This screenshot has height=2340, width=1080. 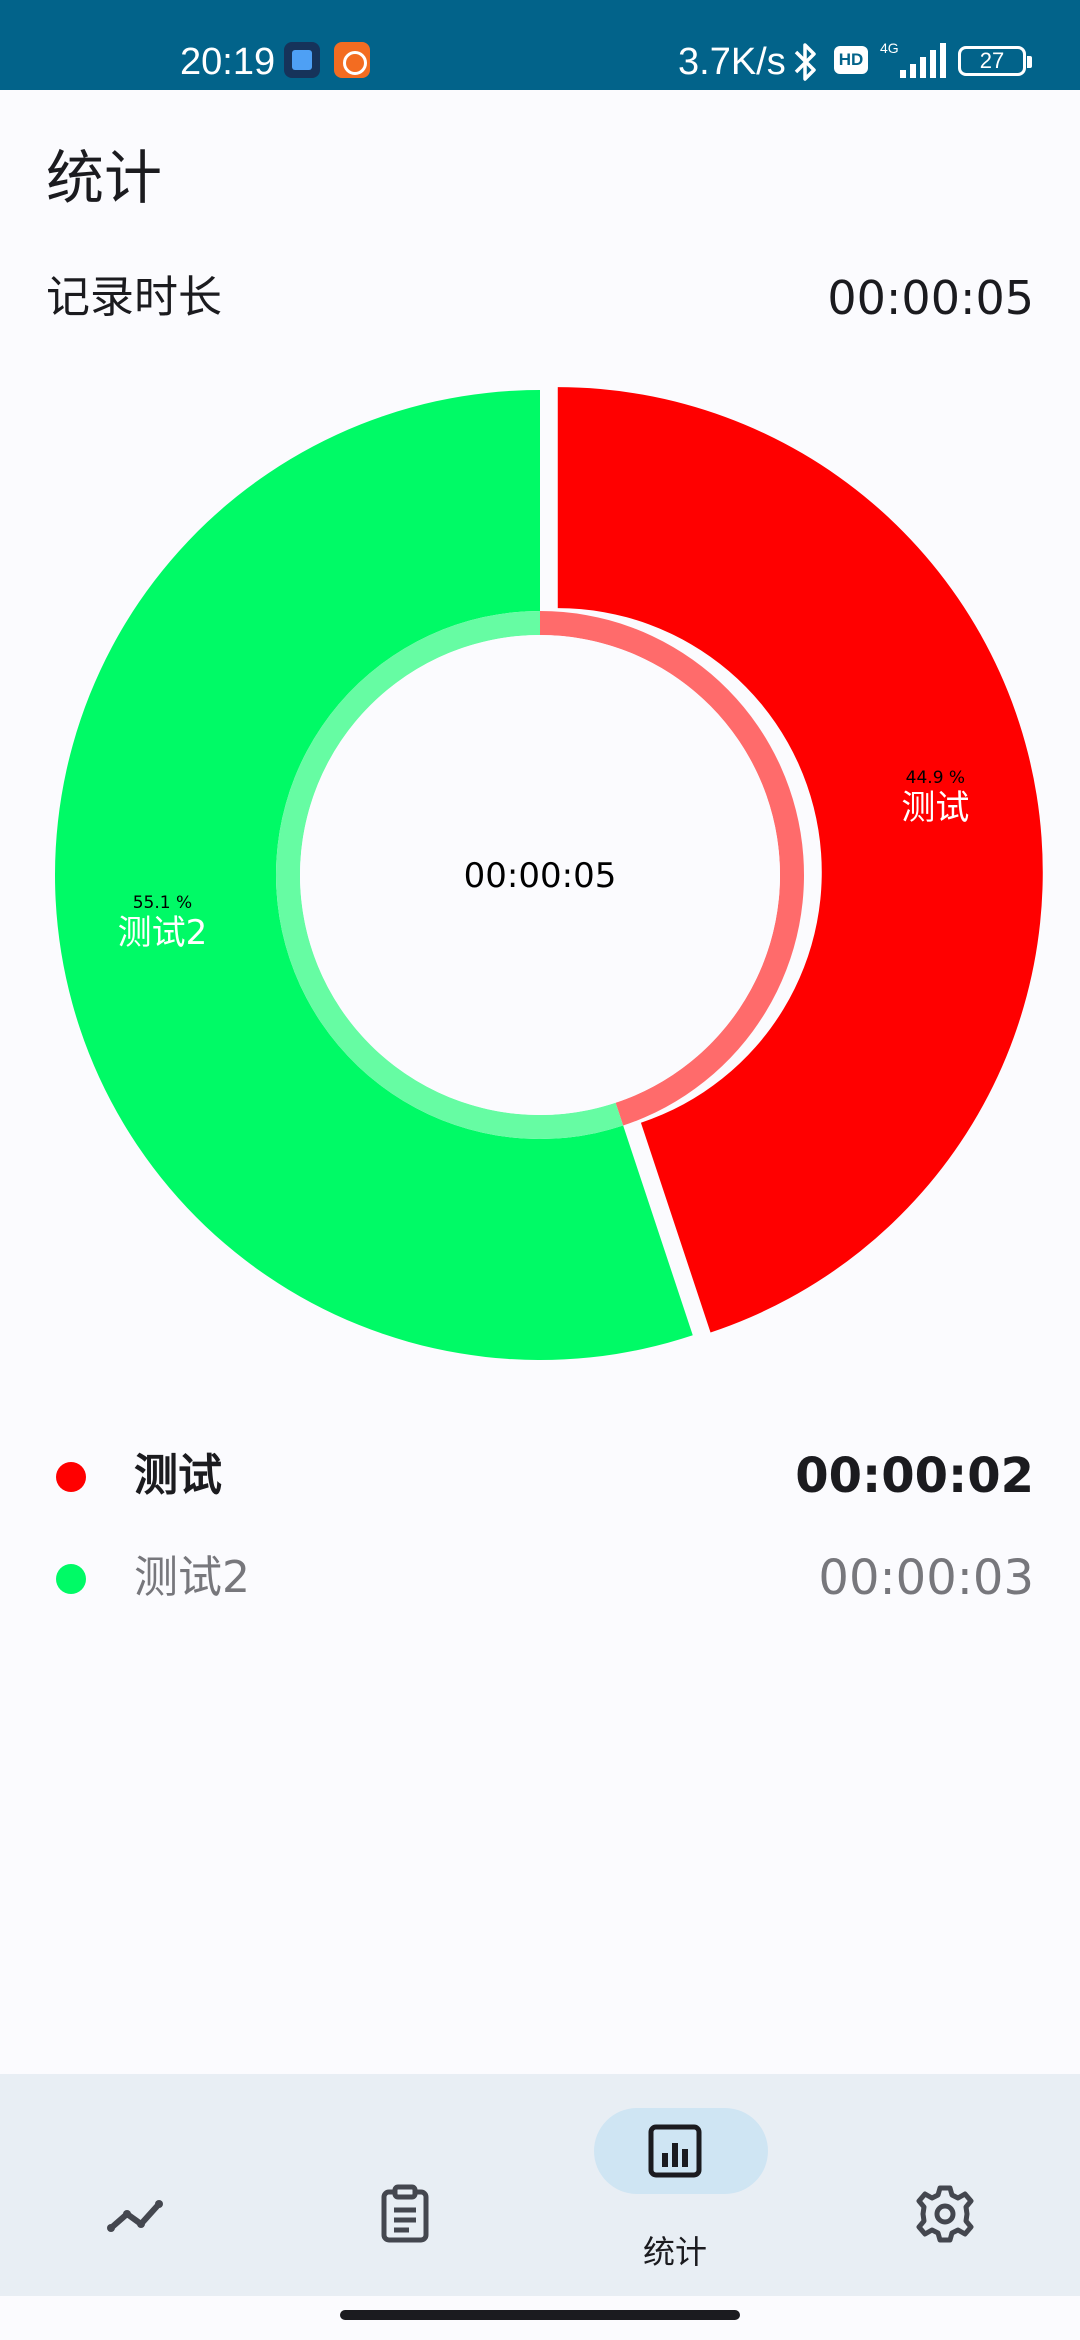 I want to click on record-duration-label: 记录时长, so click(x=134, y=297).